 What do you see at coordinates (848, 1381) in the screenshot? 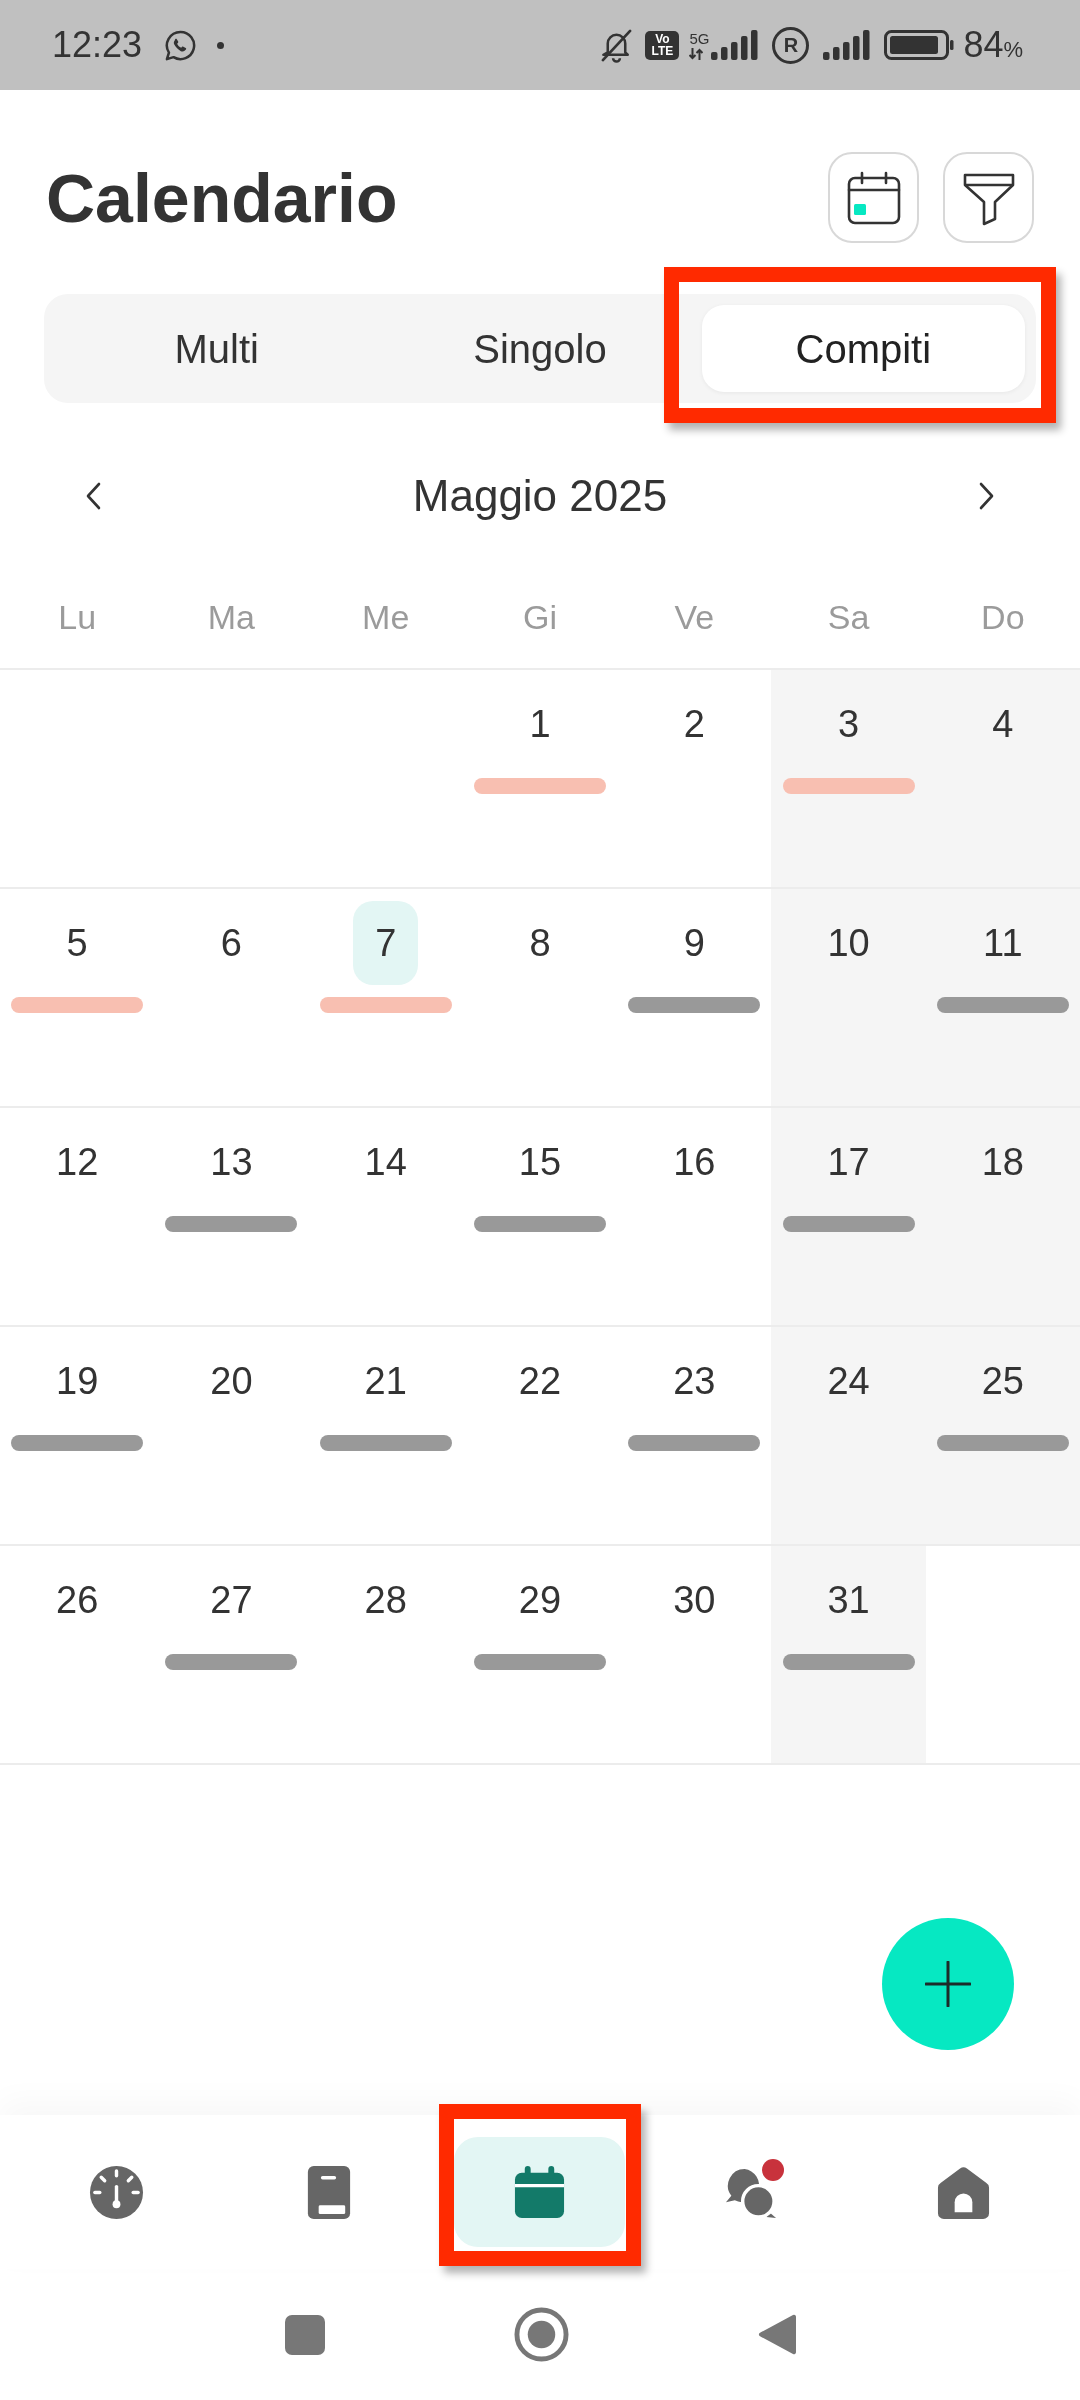
I see `day-number: 24` at bounding box center [848, 1381].